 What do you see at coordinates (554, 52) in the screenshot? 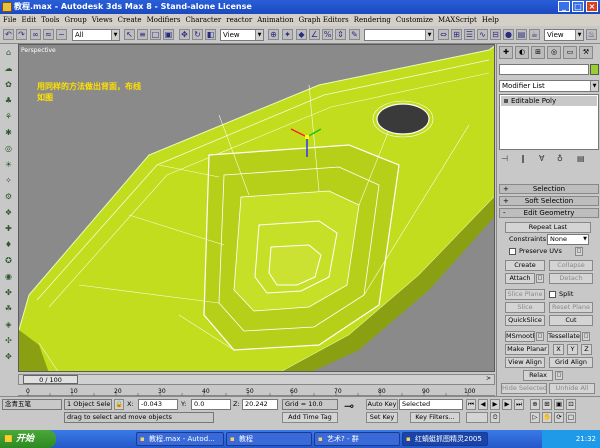
I see `motion-tab-icon: ◎` at bounding box center [554, 52].